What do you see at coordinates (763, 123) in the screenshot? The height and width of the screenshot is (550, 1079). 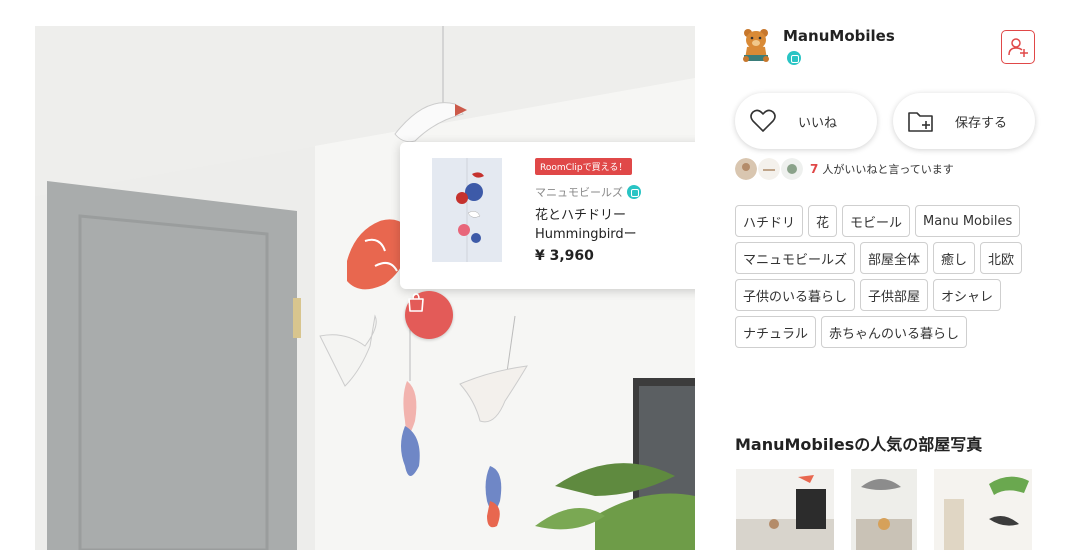 I see `heart-icon` at bounding box center [763, 123].